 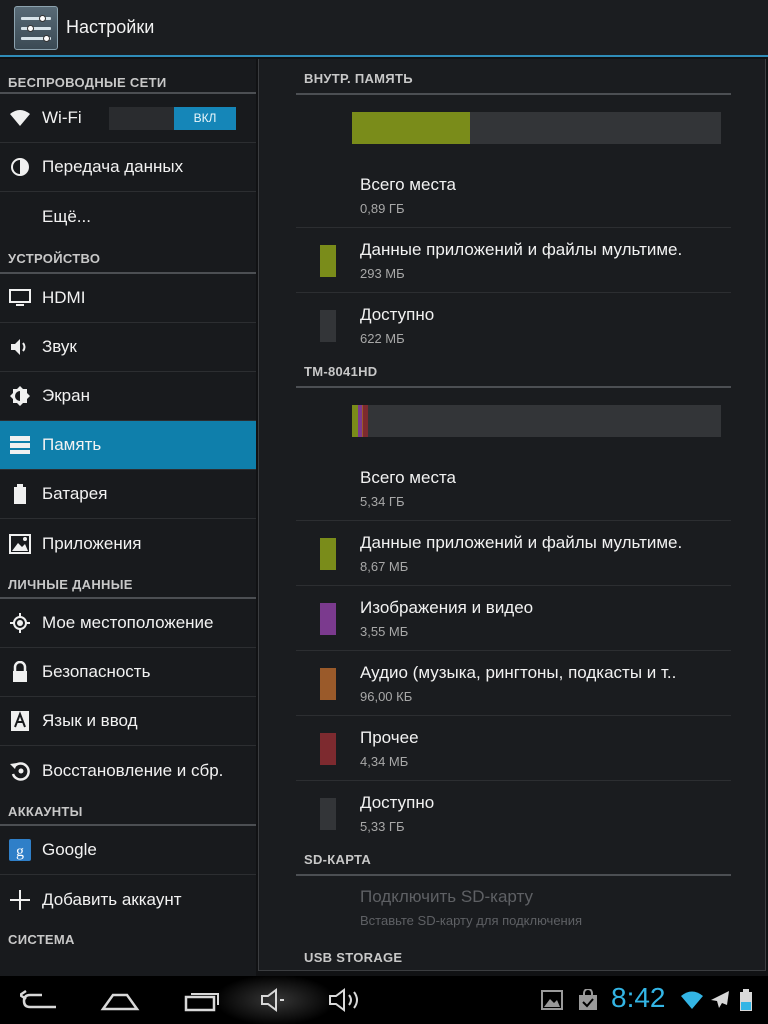 I want to click on sidebar-item-label: Батарея, so click(x=75, y=493).